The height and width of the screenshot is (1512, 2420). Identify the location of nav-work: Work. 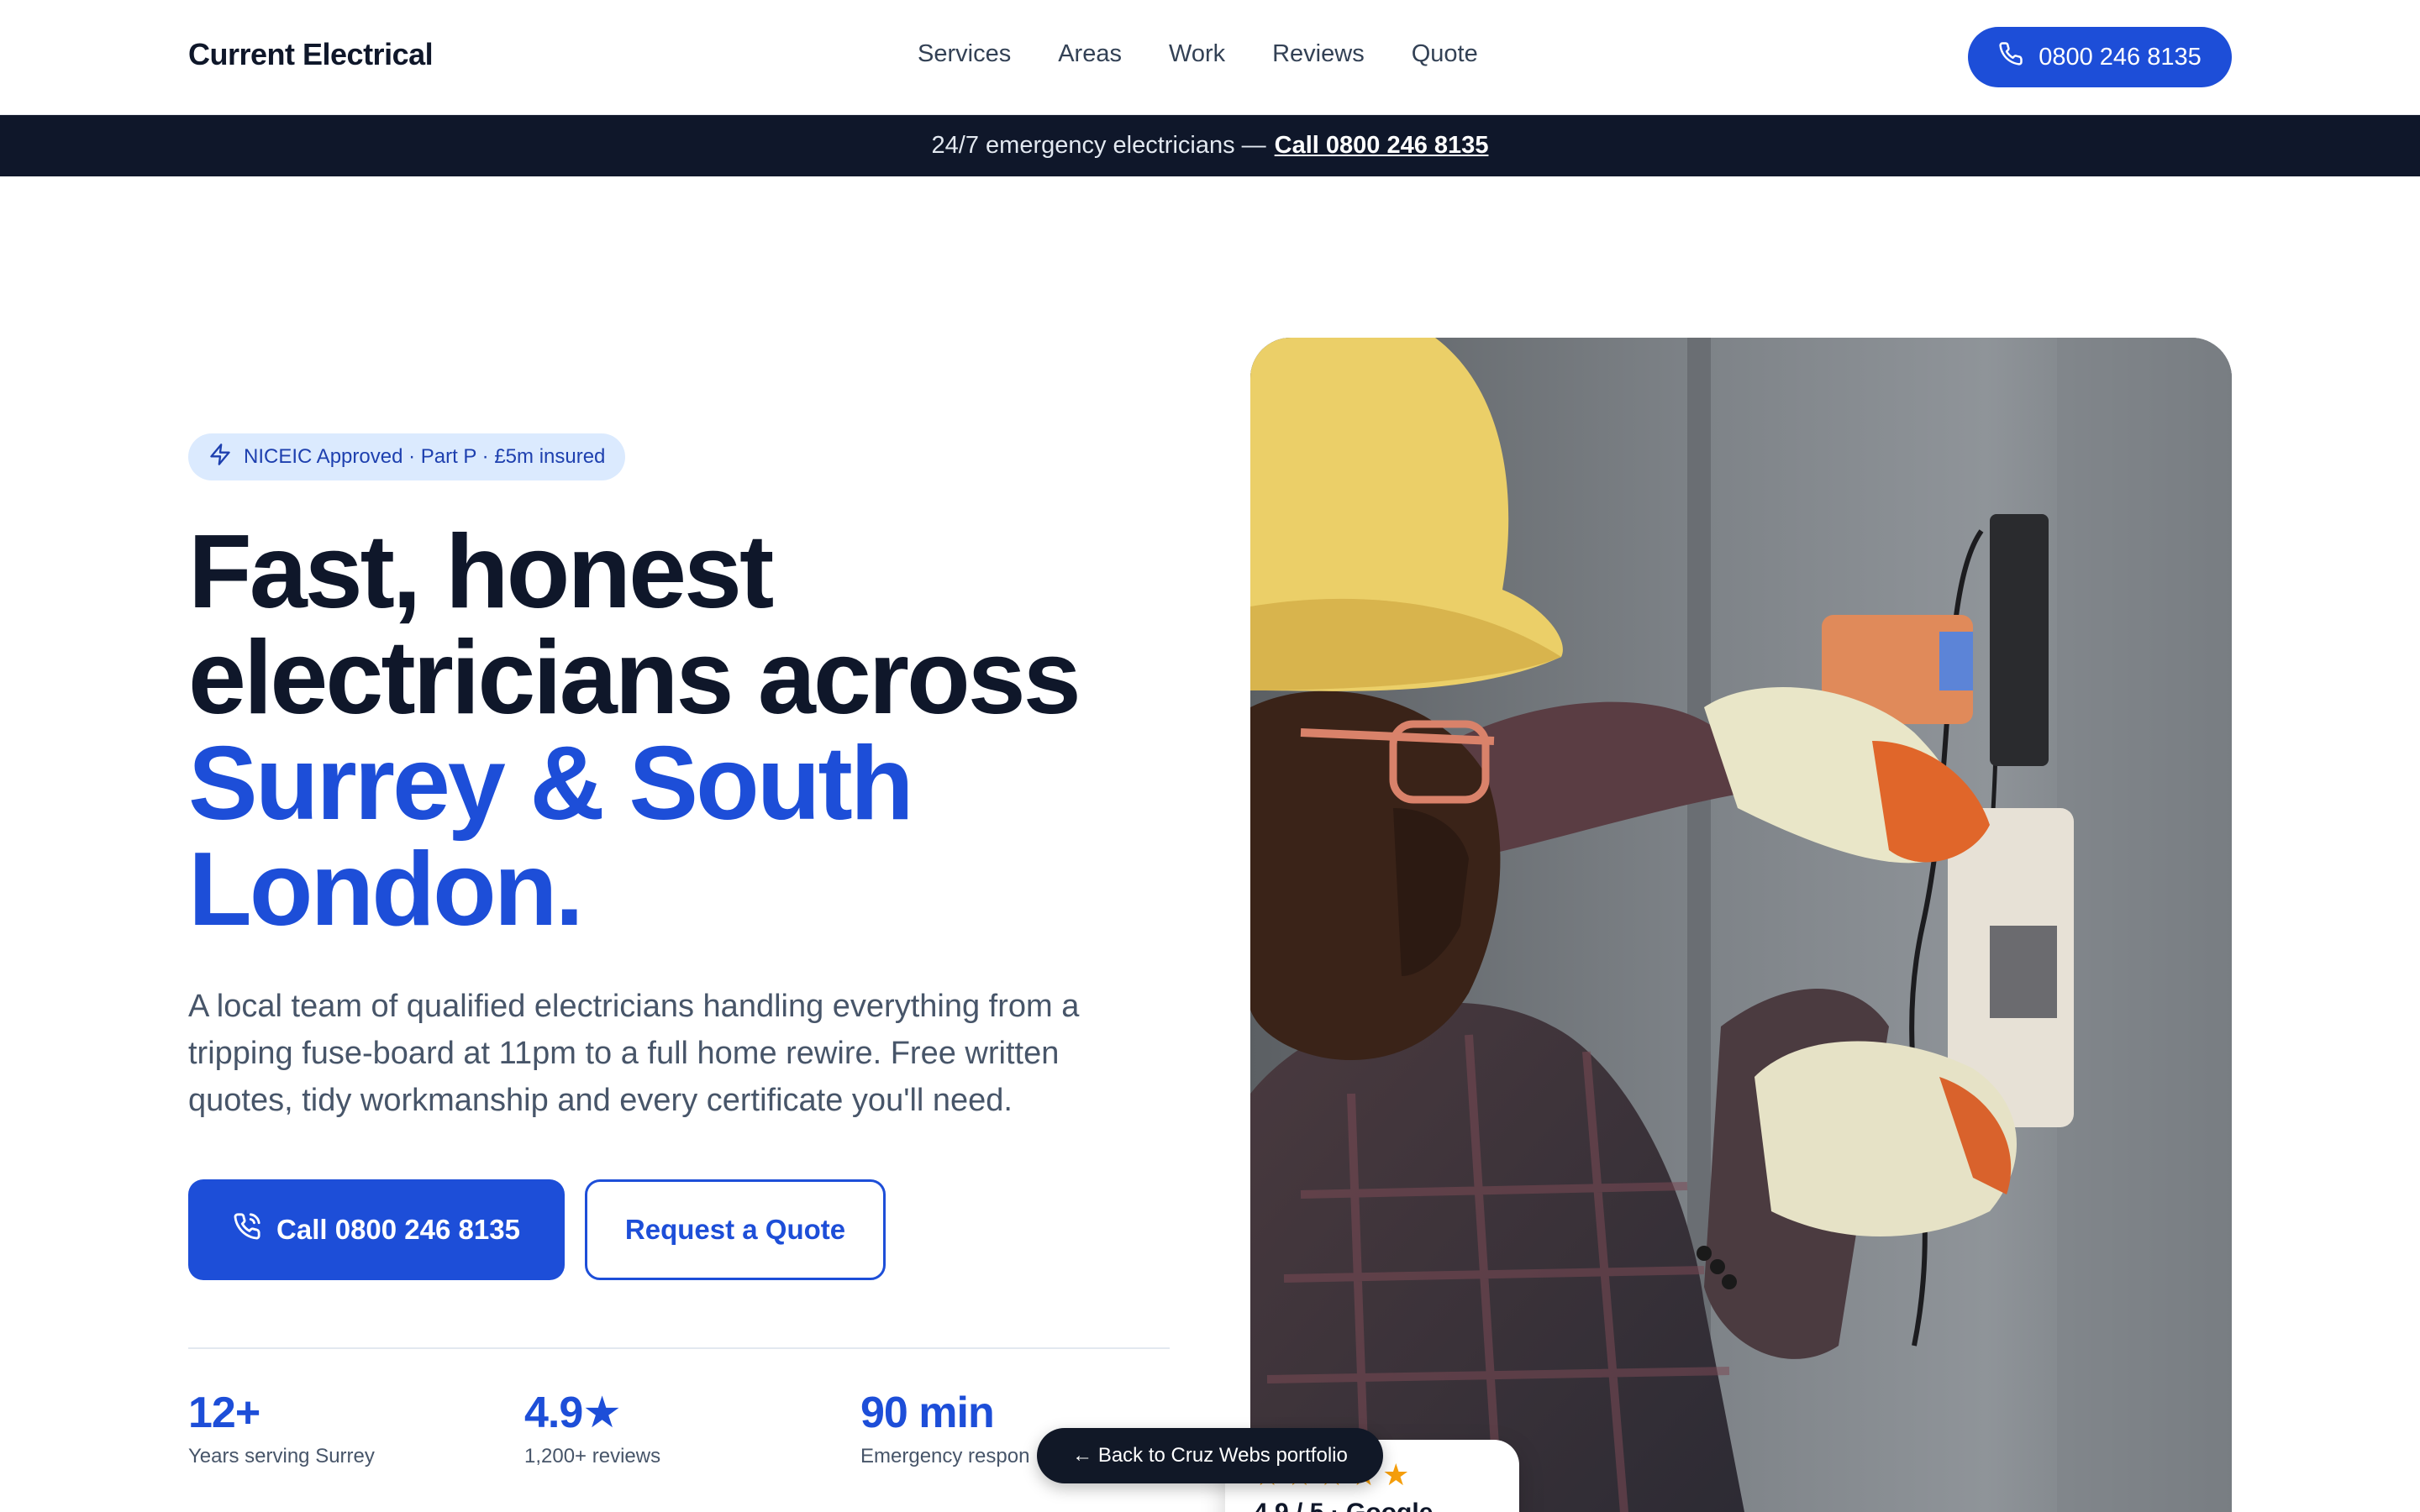
(1197, 54).